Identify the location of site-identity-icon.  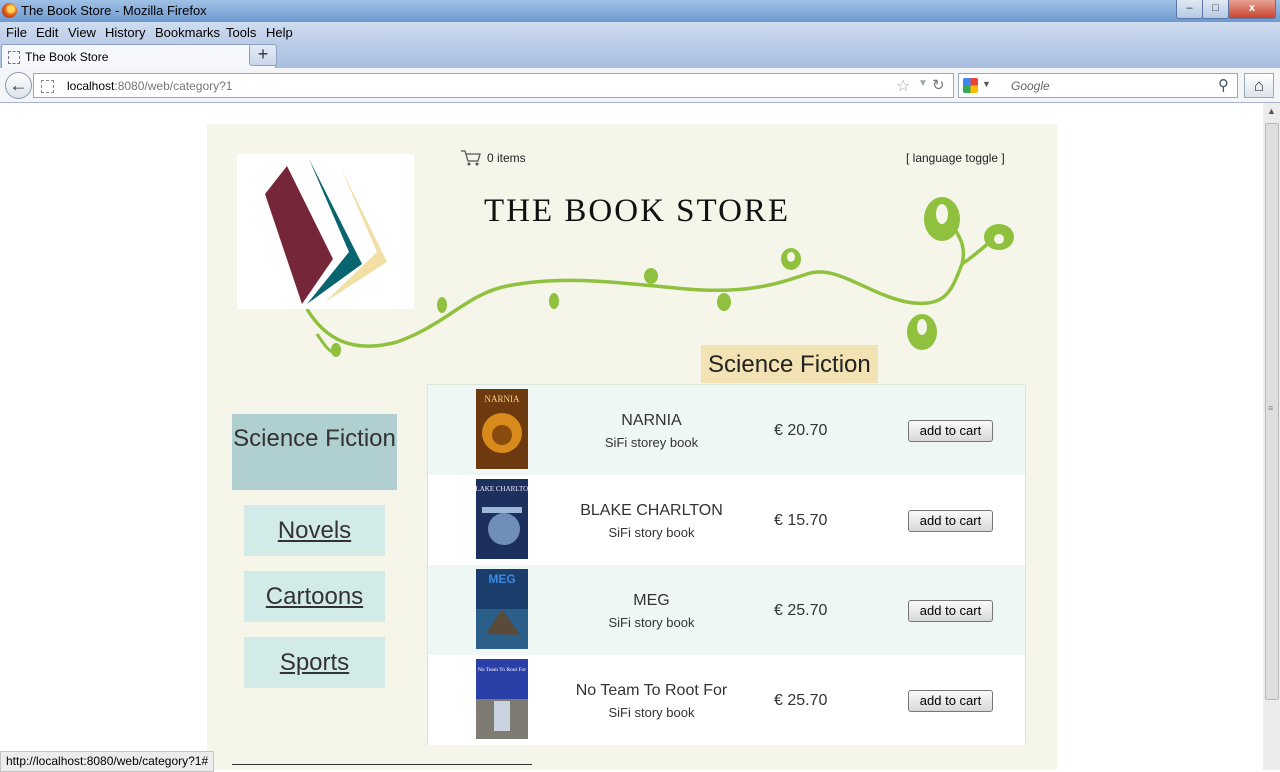
(47, 86).